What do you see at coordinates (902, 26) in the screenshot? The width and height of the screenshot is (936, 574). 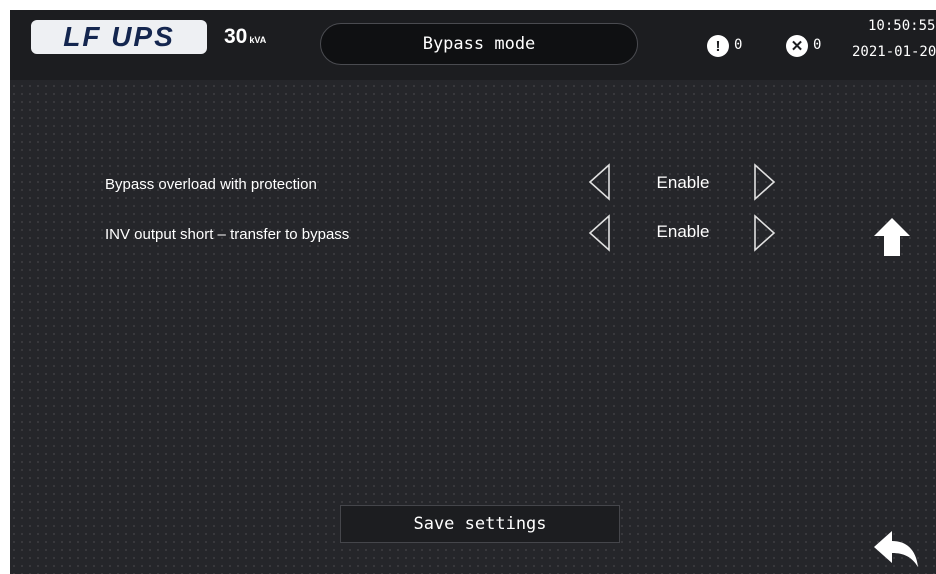 I see `clock-time: 10:50:55` at bounding box center [902, 26].